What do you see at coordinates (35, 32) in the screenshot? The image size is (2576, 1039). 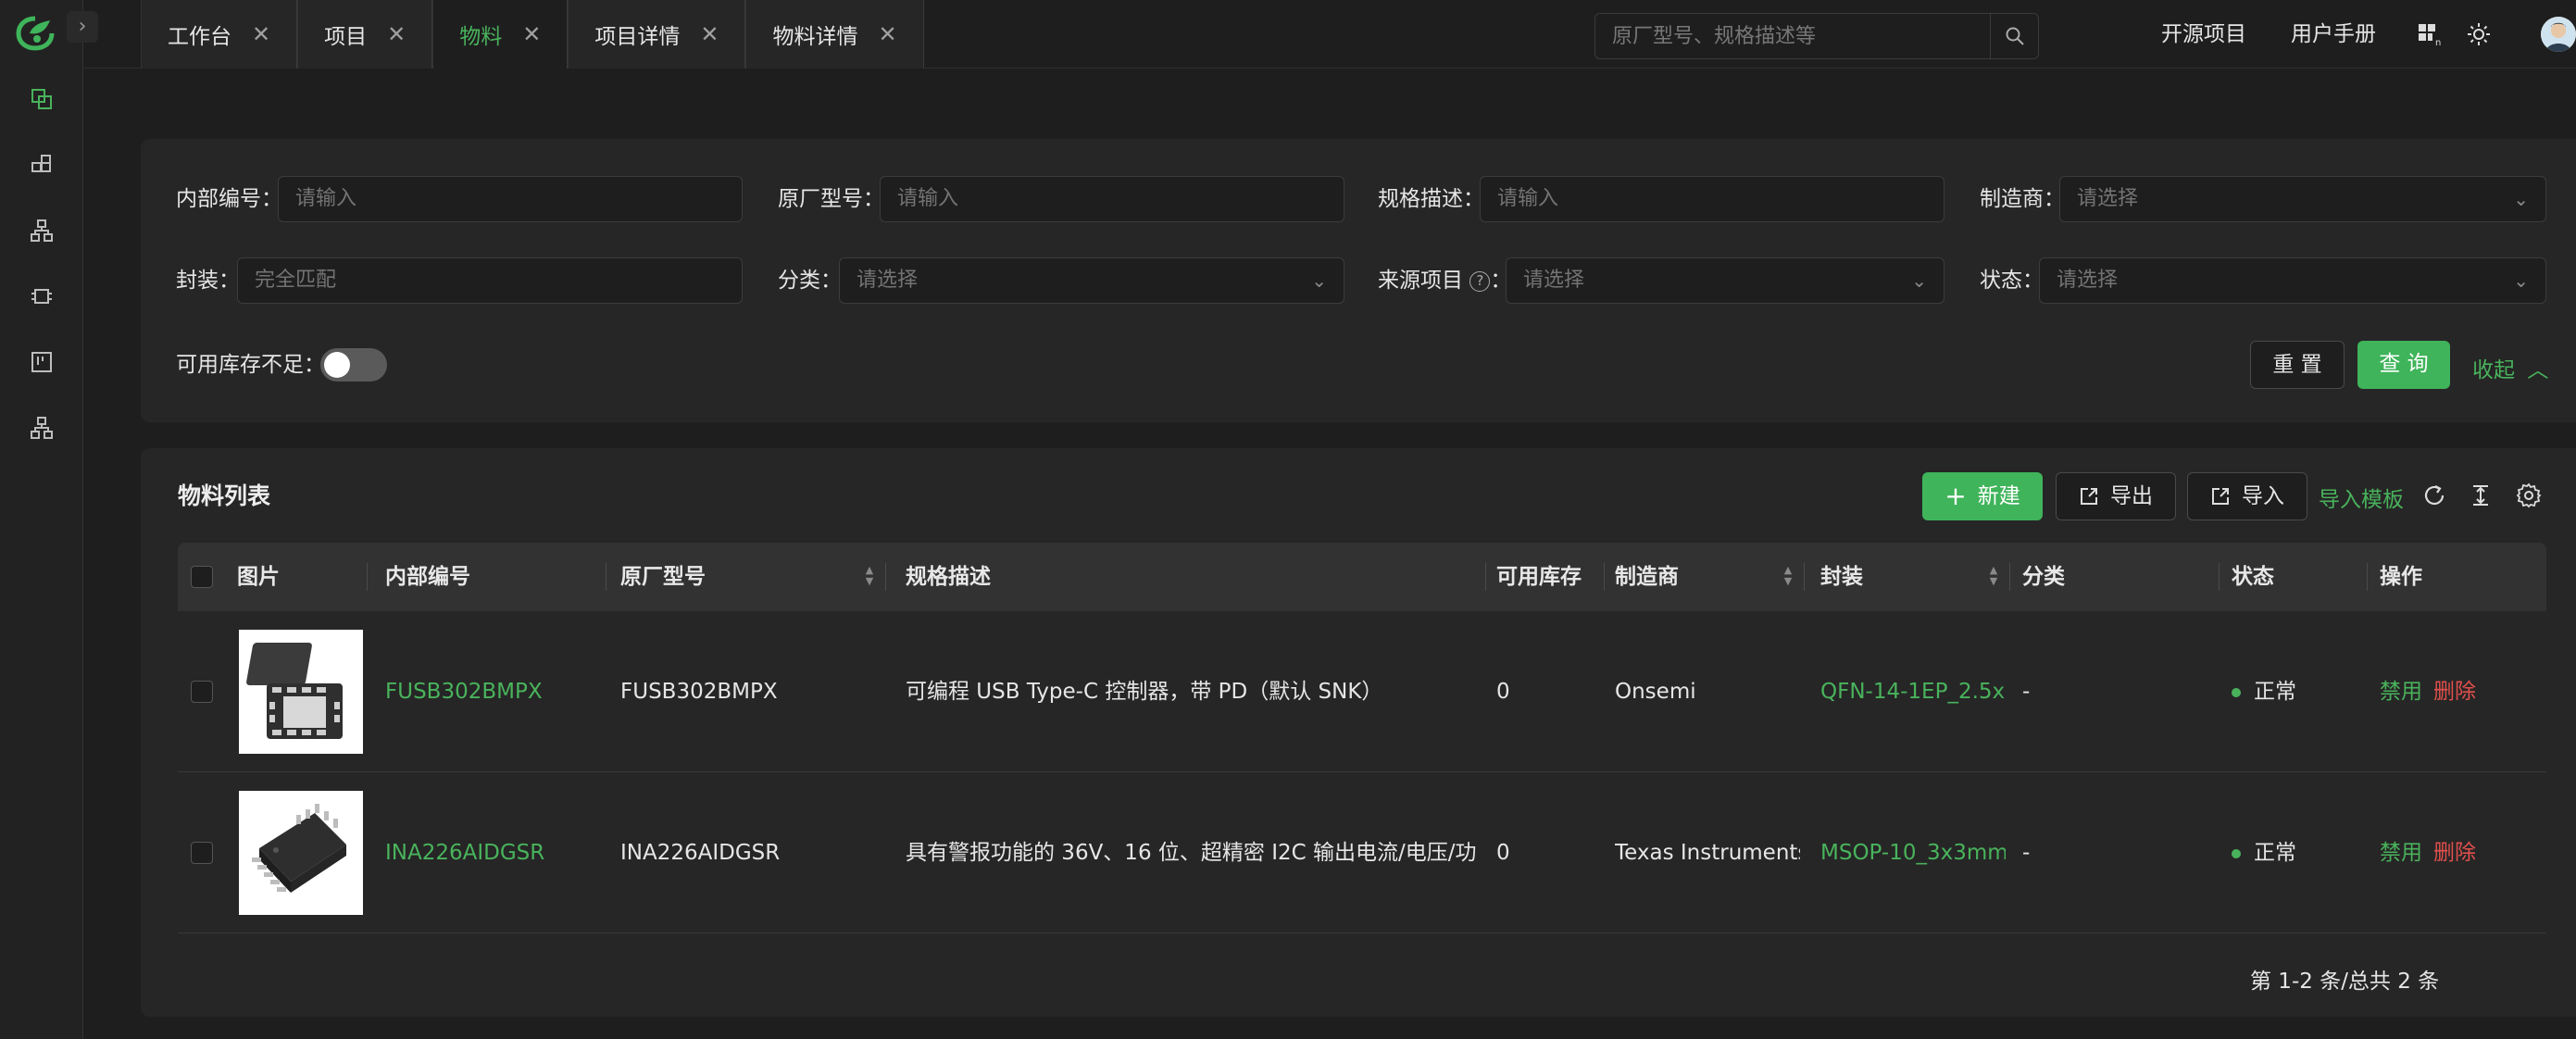 I see `app-logo-icon` at bounding box center [35, 32].